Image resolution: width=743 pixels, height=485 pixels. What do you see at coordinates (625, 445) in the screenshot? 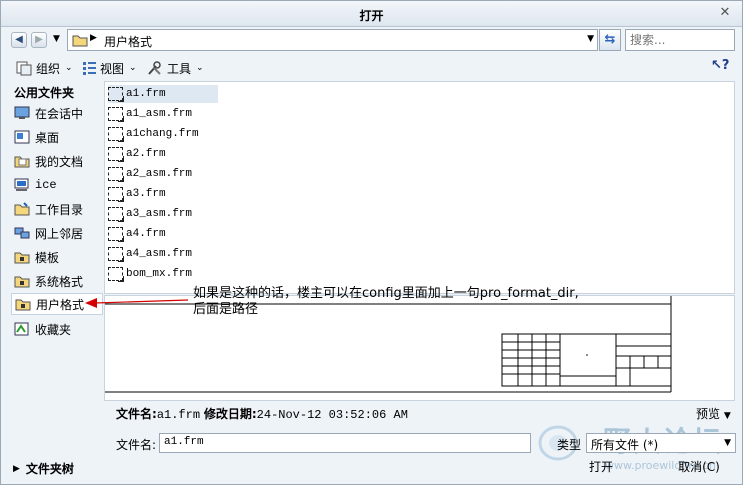
I see `type-value: 所有文件 (*)` at bounding box center [625, 445].